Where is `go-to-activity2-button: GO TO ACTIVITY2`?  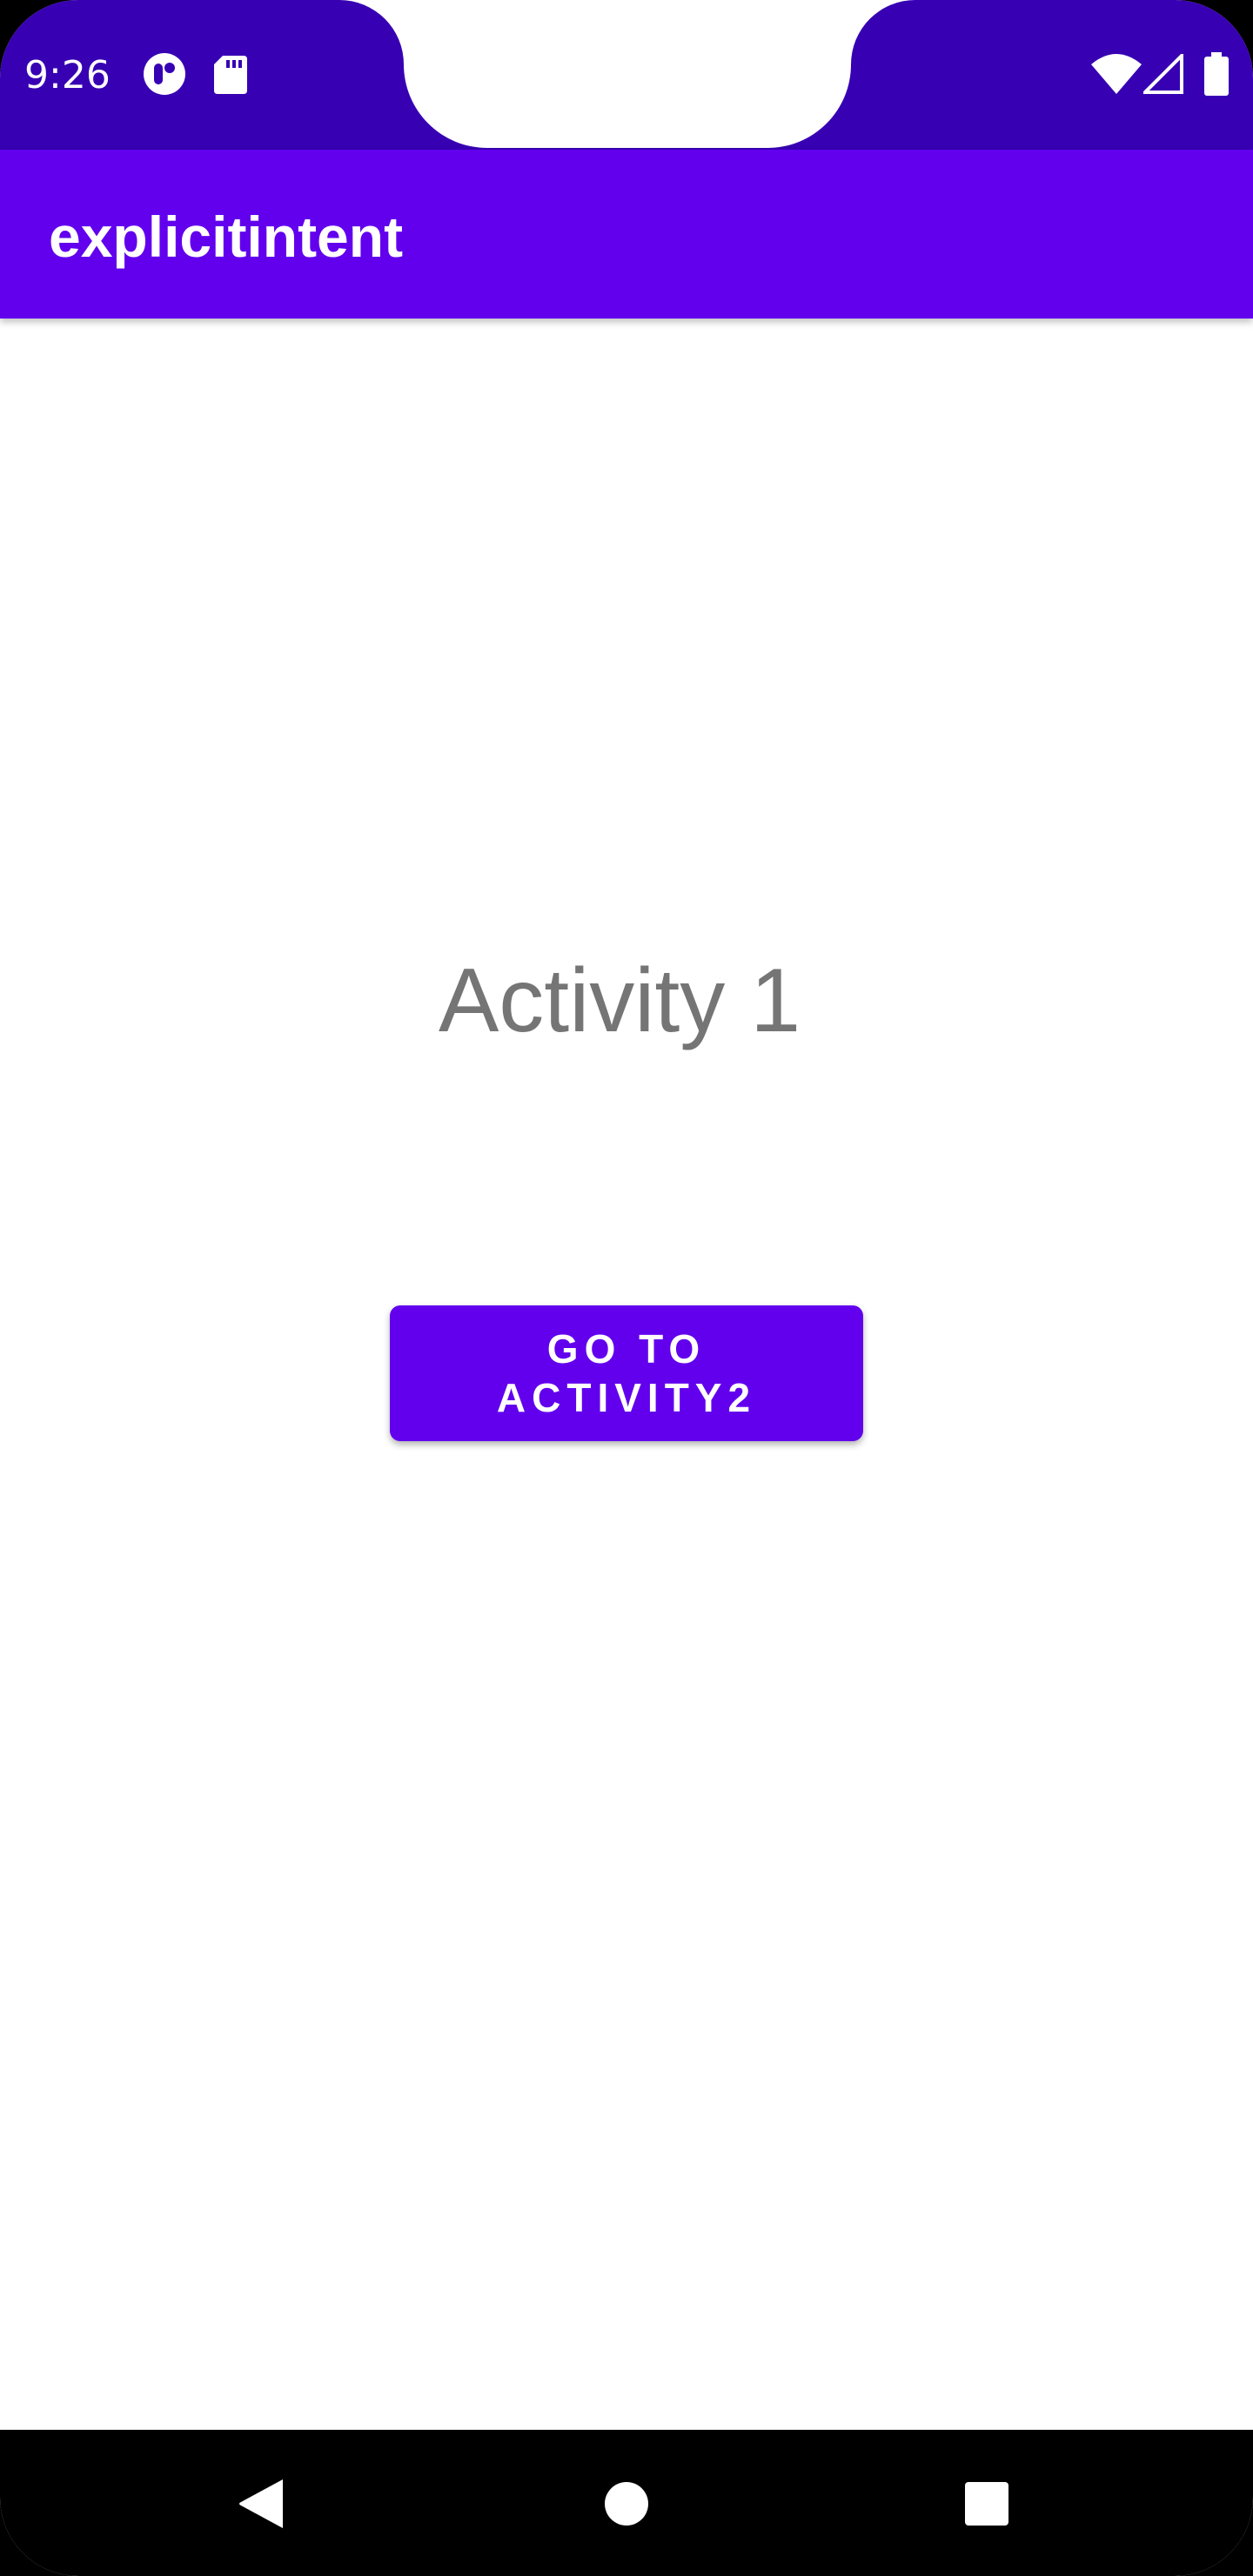
go-to-activity2-button: GO TO ACTIVITY2 is located at coordinates (626, 1373).